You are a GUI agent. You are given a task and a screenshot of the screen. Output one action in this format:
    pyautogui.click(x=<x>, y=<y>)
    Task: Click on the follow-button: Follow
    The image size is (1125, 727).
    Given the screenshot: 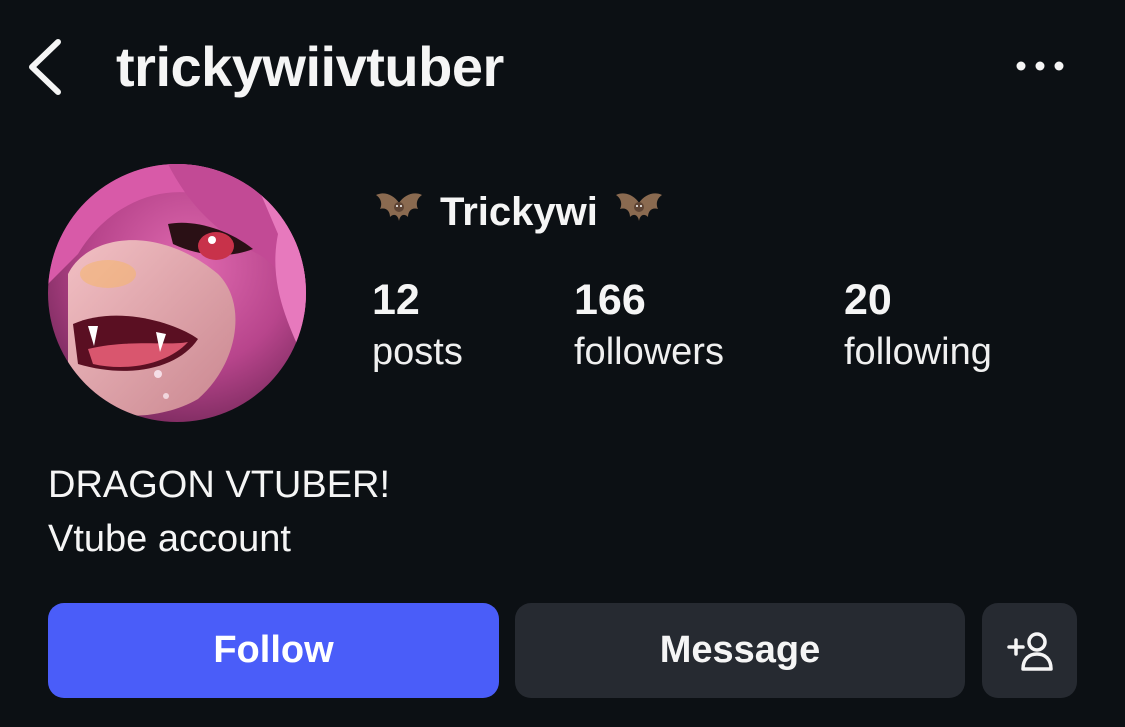 What is the action you would take?
    pyautogui.click(x=273, y=650)
    